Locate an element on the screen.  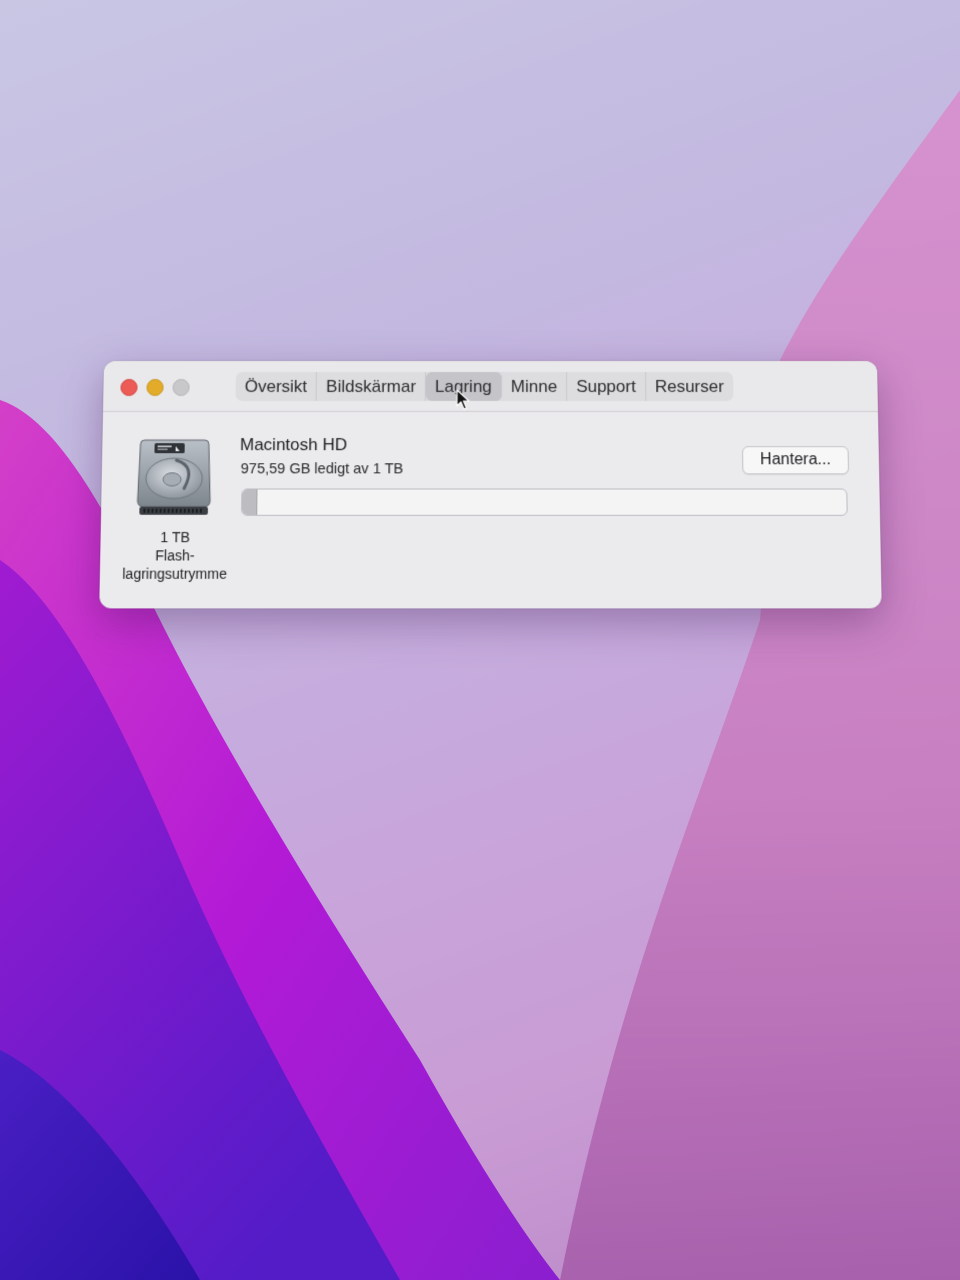
tab-bildskarmar: Bildskärmar is located at coordinates (371, 386).